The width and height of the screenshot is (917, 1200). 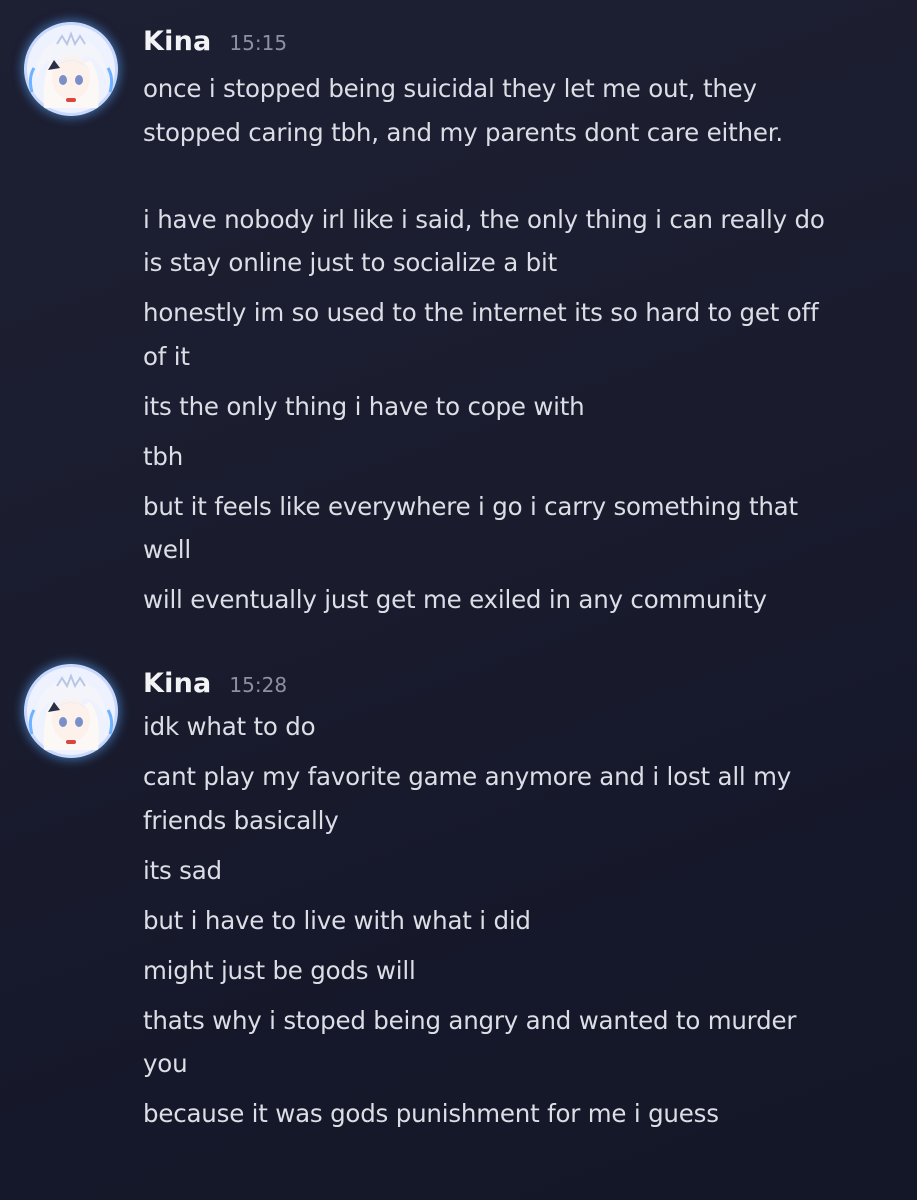 I want to click on message-header: Kina 15:28, so click(x=215, y=688).